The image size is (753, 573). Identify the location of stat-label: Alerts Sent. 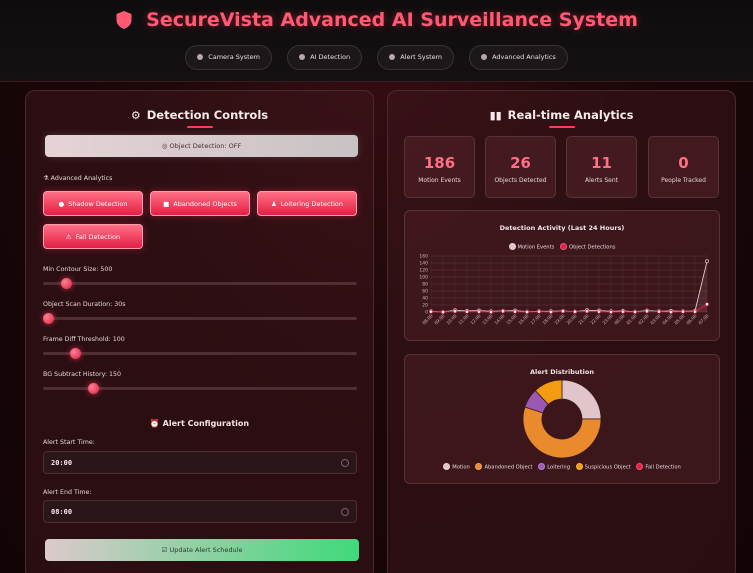
(601, 180).